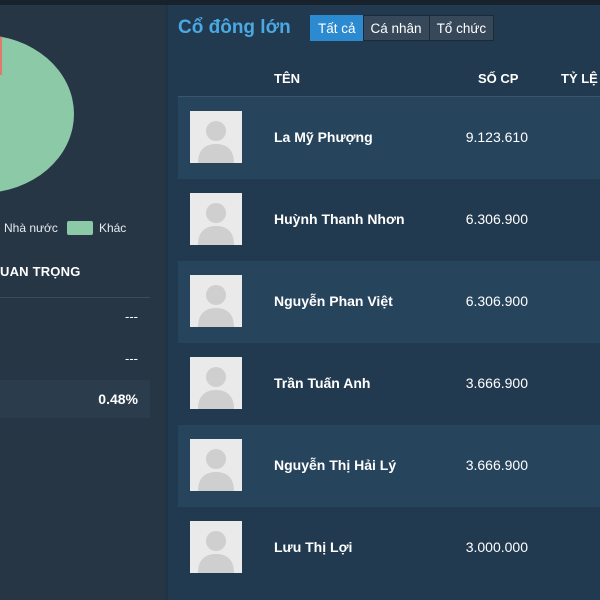 This screenshot has height=600, width=600. What do you see at coordinates (75, 399) in the screenshot?
I see `info-row: 0.48%` at bounding box center [75, 399].